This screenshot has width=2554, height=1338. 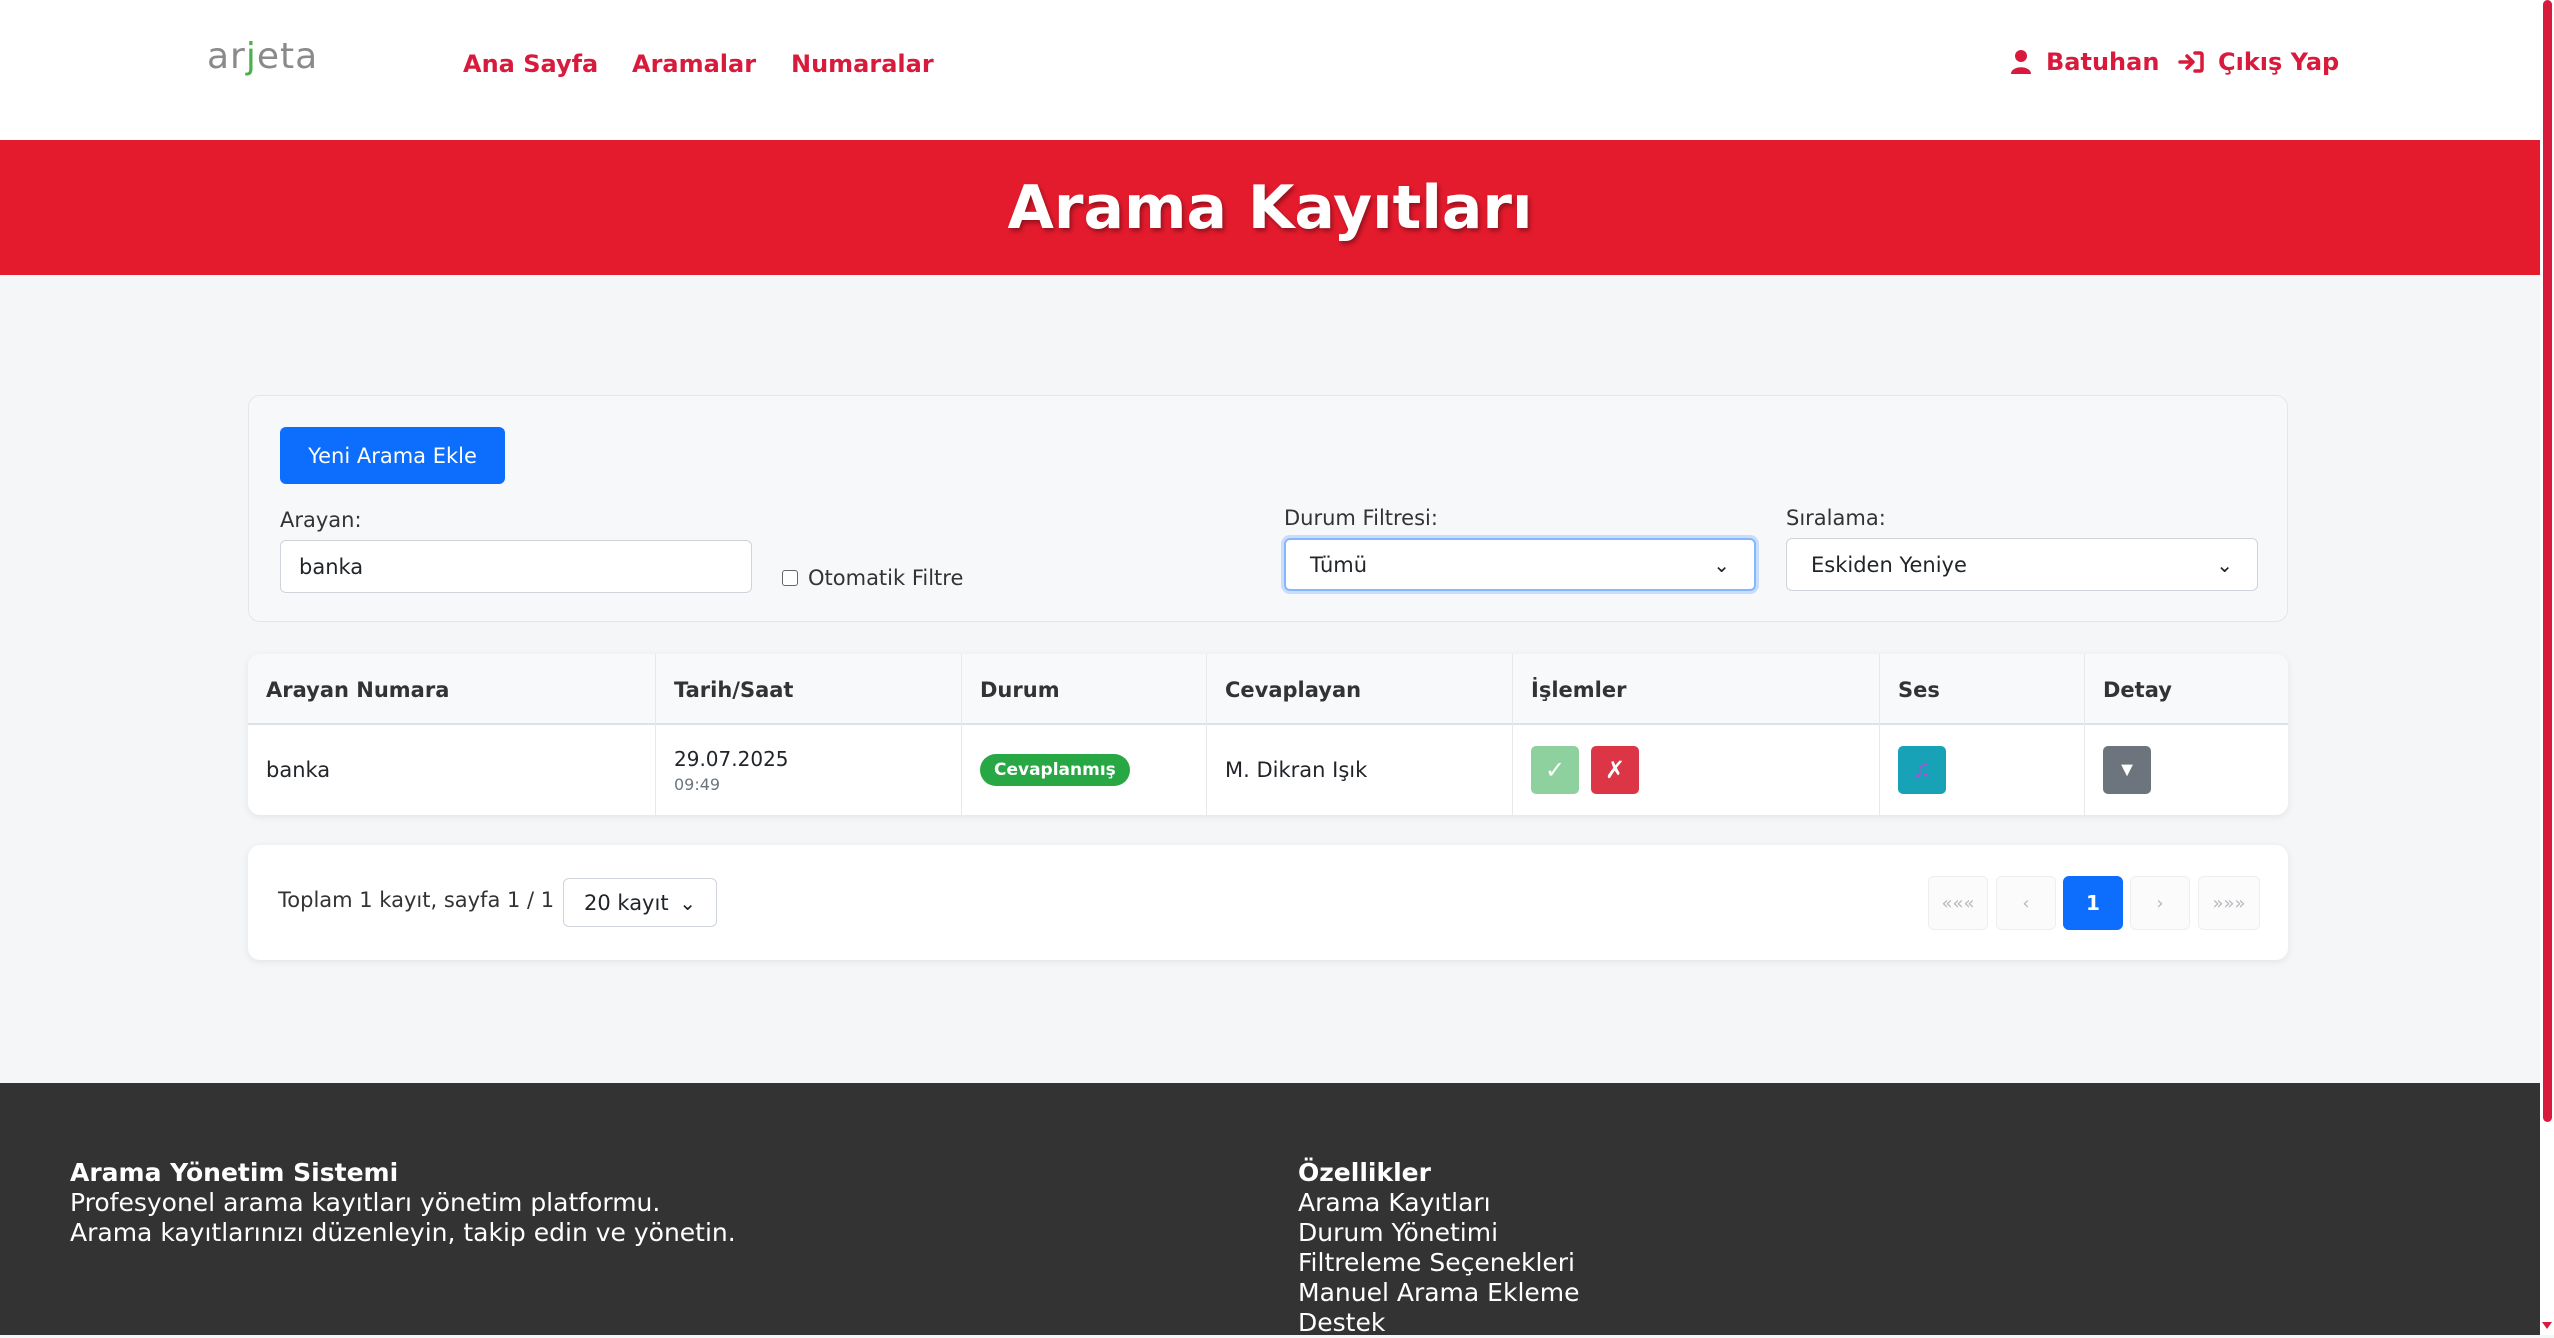 What do you see at coordinates (1520, 564) in the screenshot?
I see `status-filter-select: Tümü ⌄` at bounding box center [1520, 564].